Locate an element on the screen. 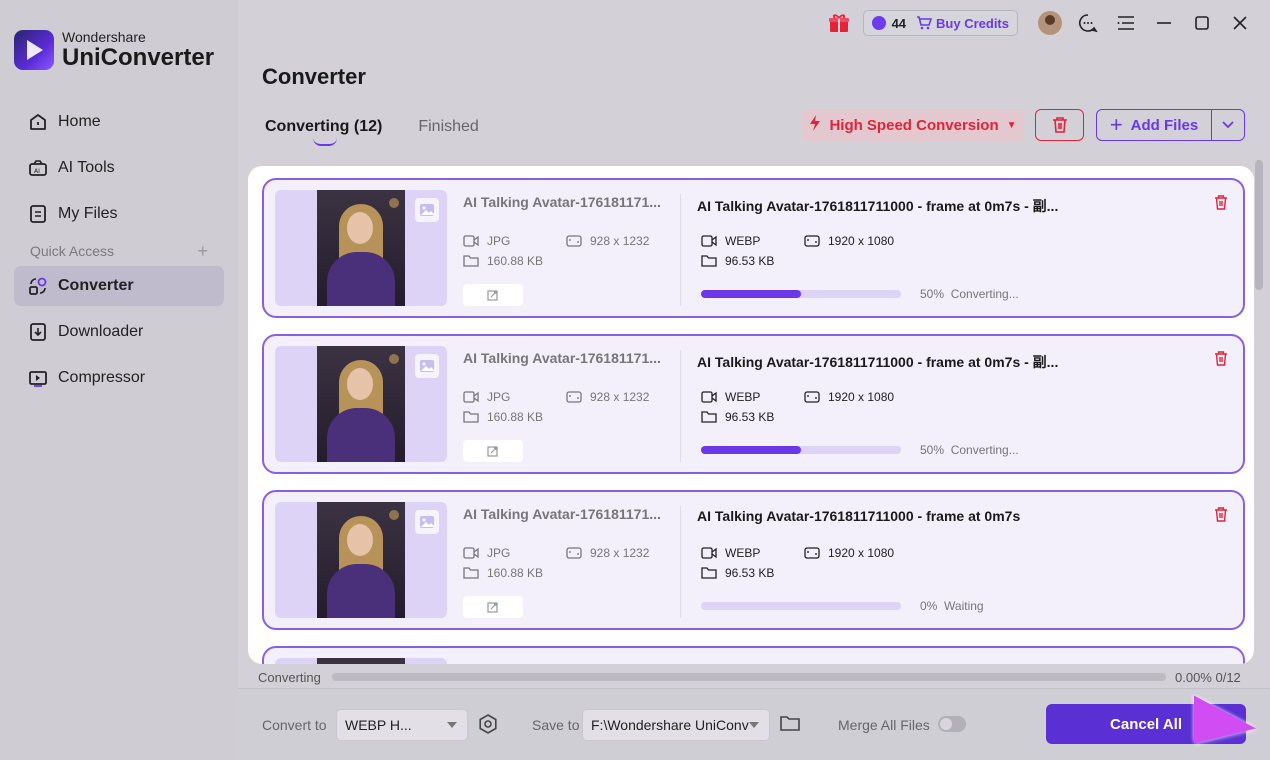 This screenshot has width=1270, height=760. folder-icon is located at coordinates (790, 725).